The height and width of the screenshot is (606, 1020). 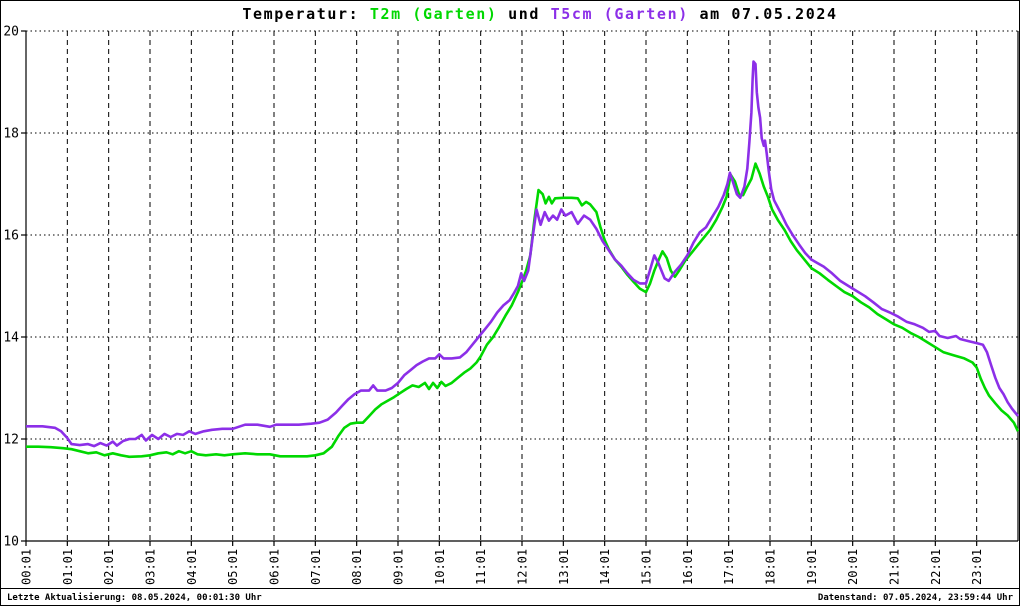 I want to click on svg-text: 14, so click(x=11, y=338).